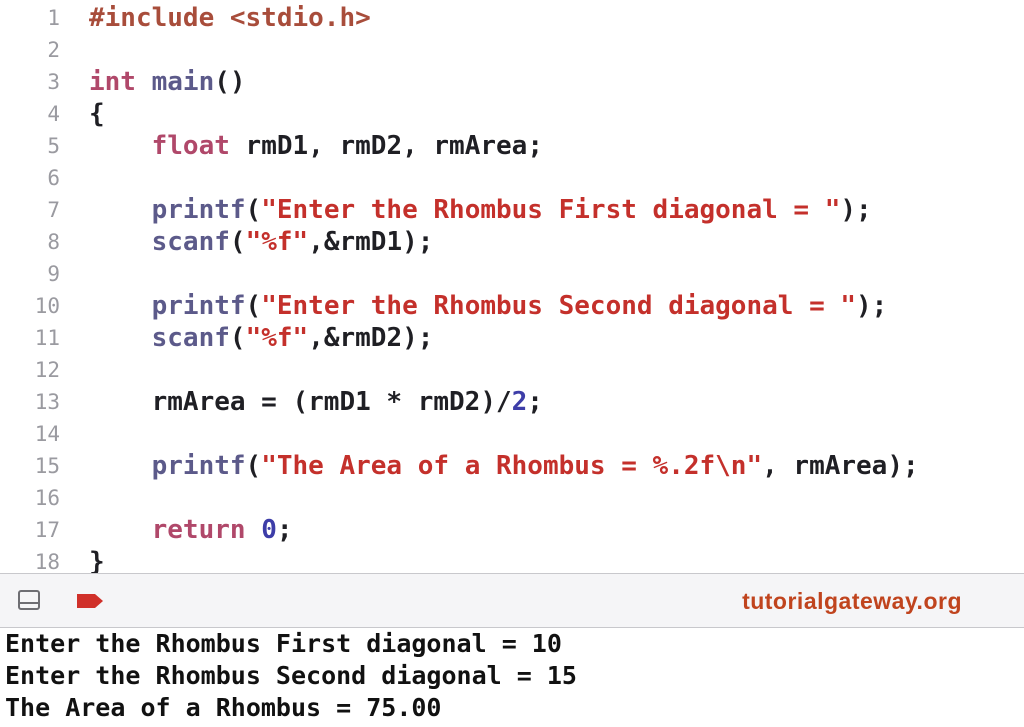 Image resolution: width=1024 pixels, height=727 pixels. What do you see at coordinates (53, 210) in the screenshot?
I see `line-number: 7` at bounding box center [53, 210].